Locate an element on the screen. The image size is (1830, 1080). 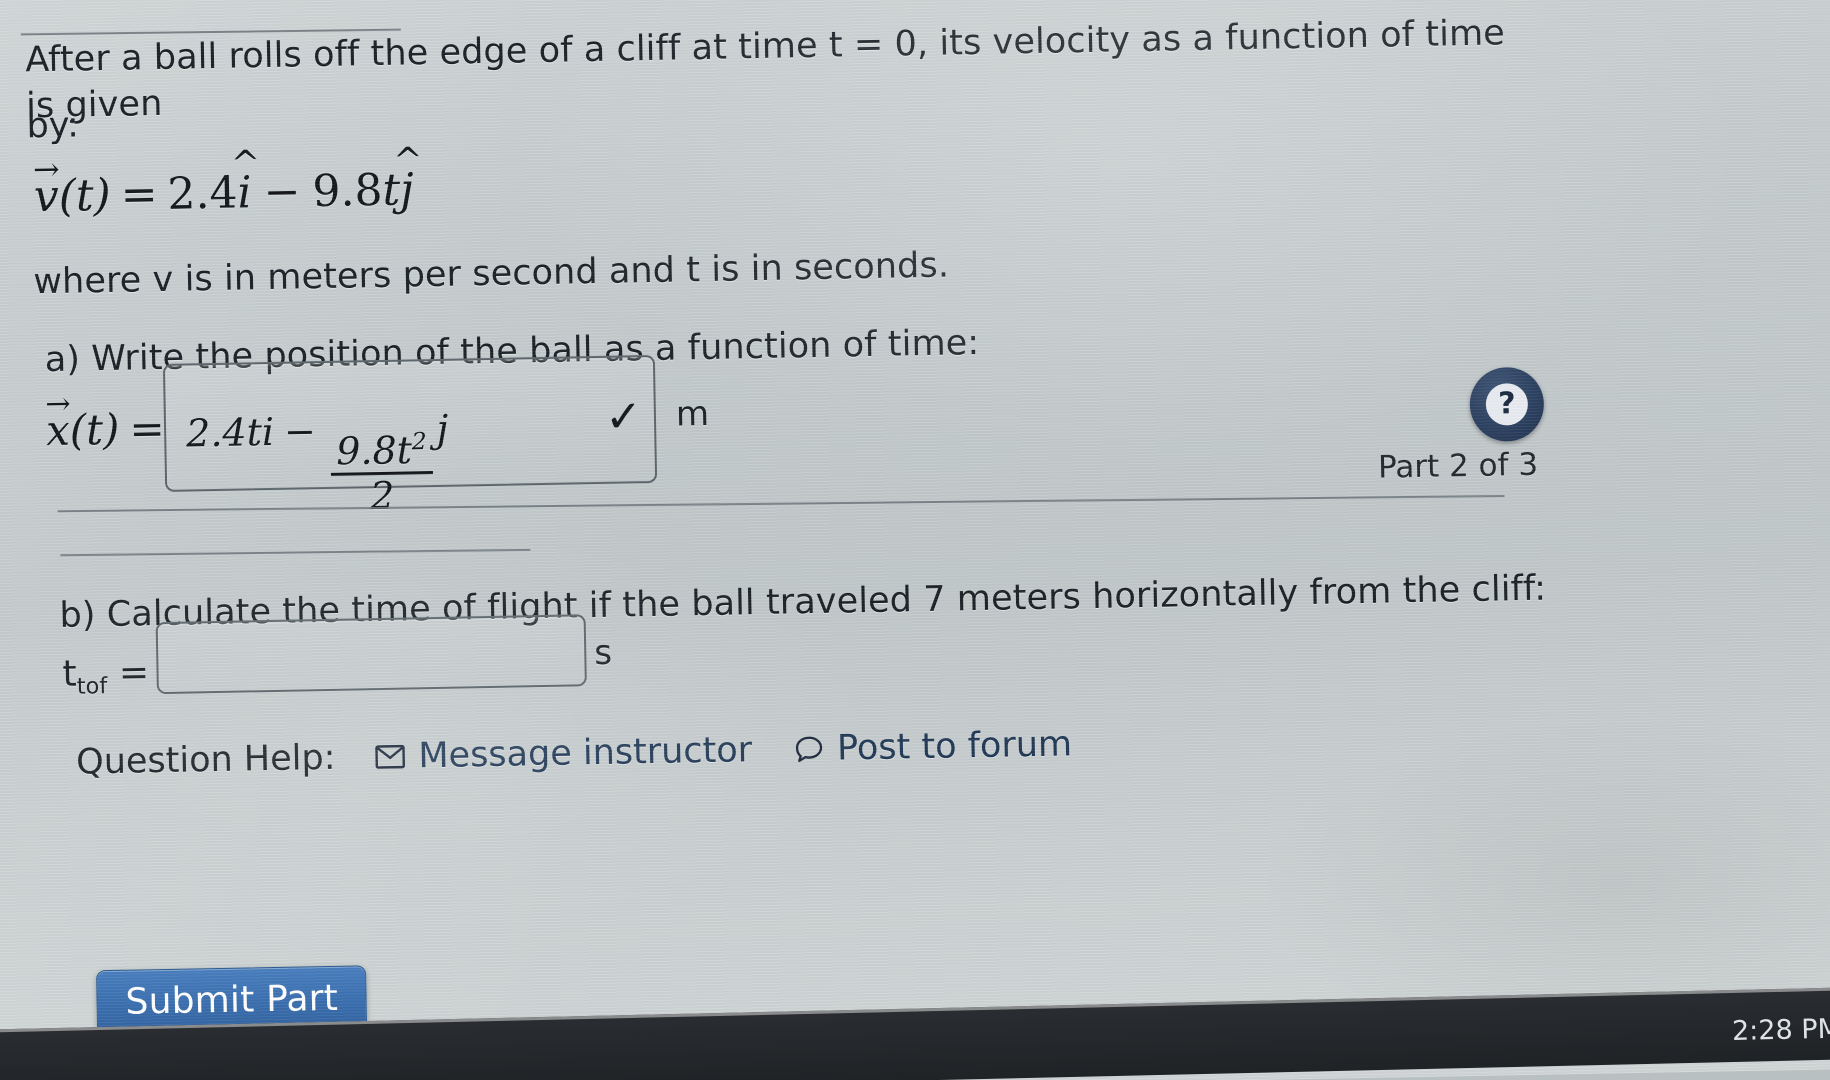
velocity-vector-symbol: → v is located at coordinates (46, 187).